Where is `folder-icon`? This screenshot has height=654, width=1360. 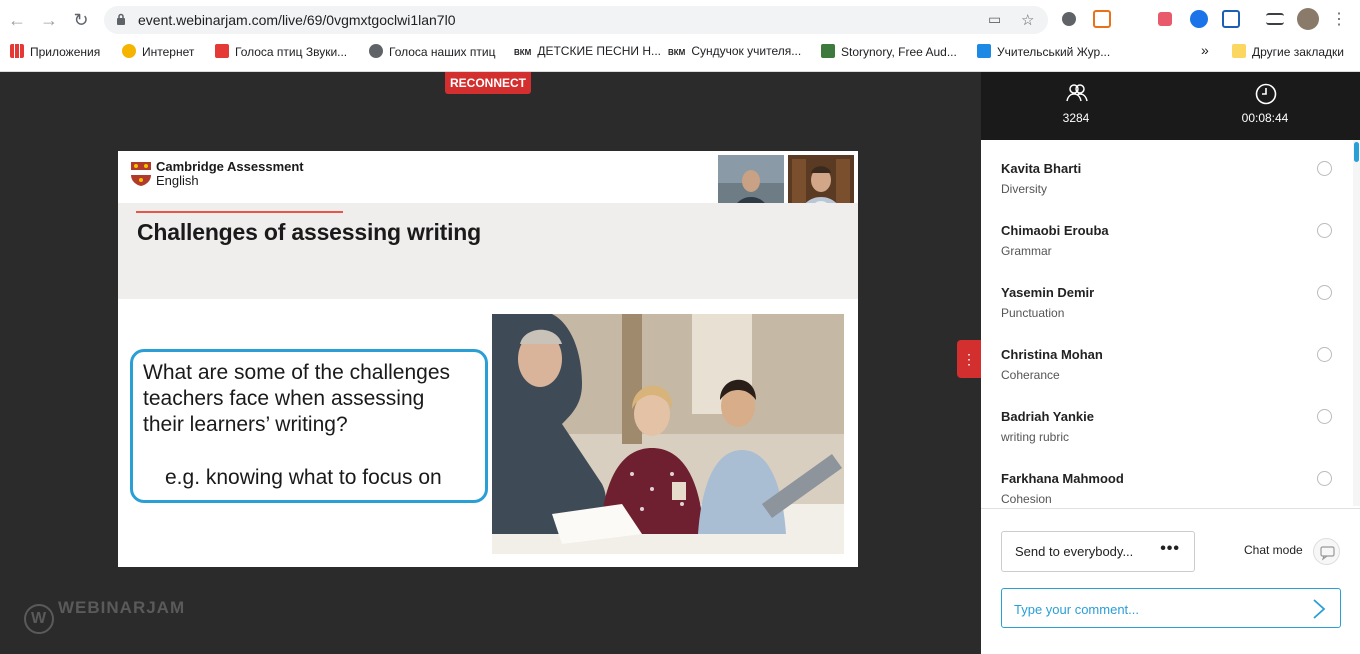
folder-icon is located at coordinates (1239, 51).